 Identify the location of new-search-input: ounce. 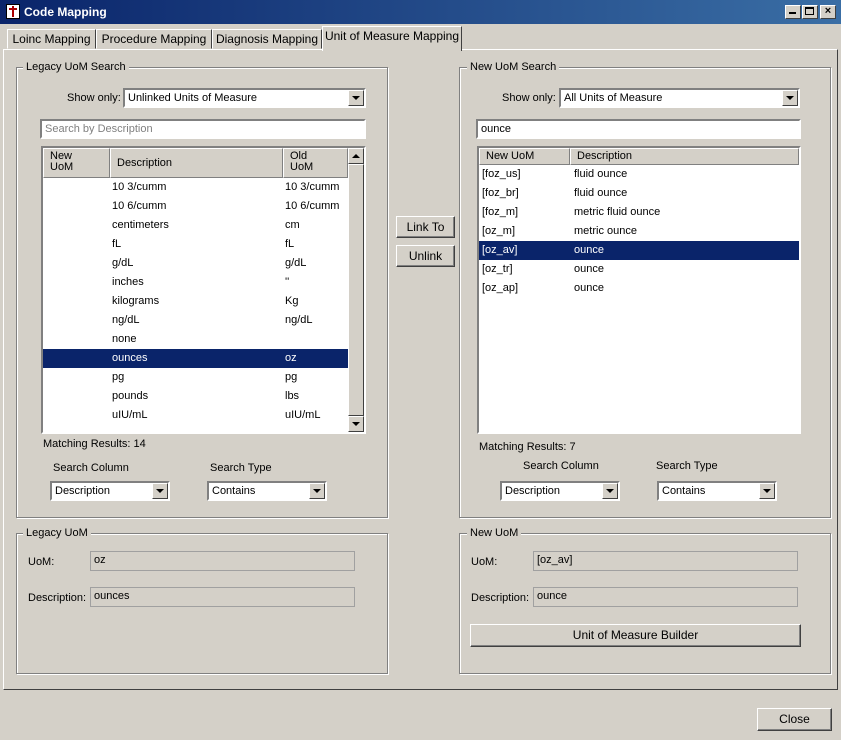
(638, 129).